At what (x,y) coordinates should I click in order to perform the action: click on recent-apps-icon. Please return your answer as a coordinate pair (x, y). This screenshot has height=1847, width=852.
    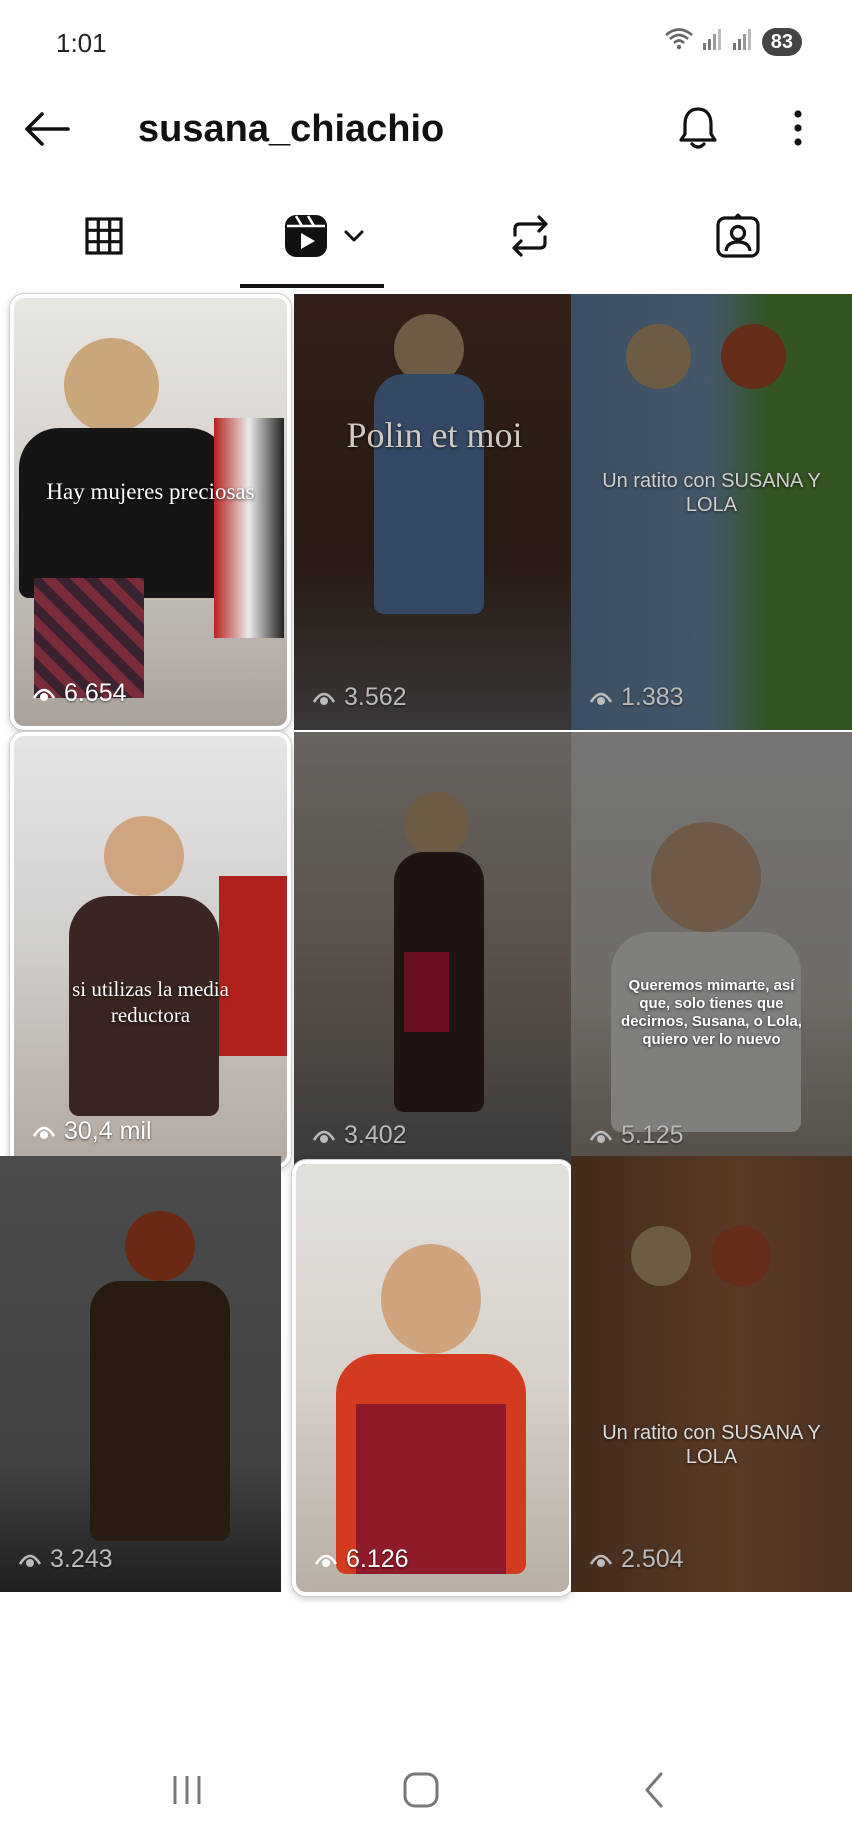
    Looking at the image, I should click on (187, 1790).